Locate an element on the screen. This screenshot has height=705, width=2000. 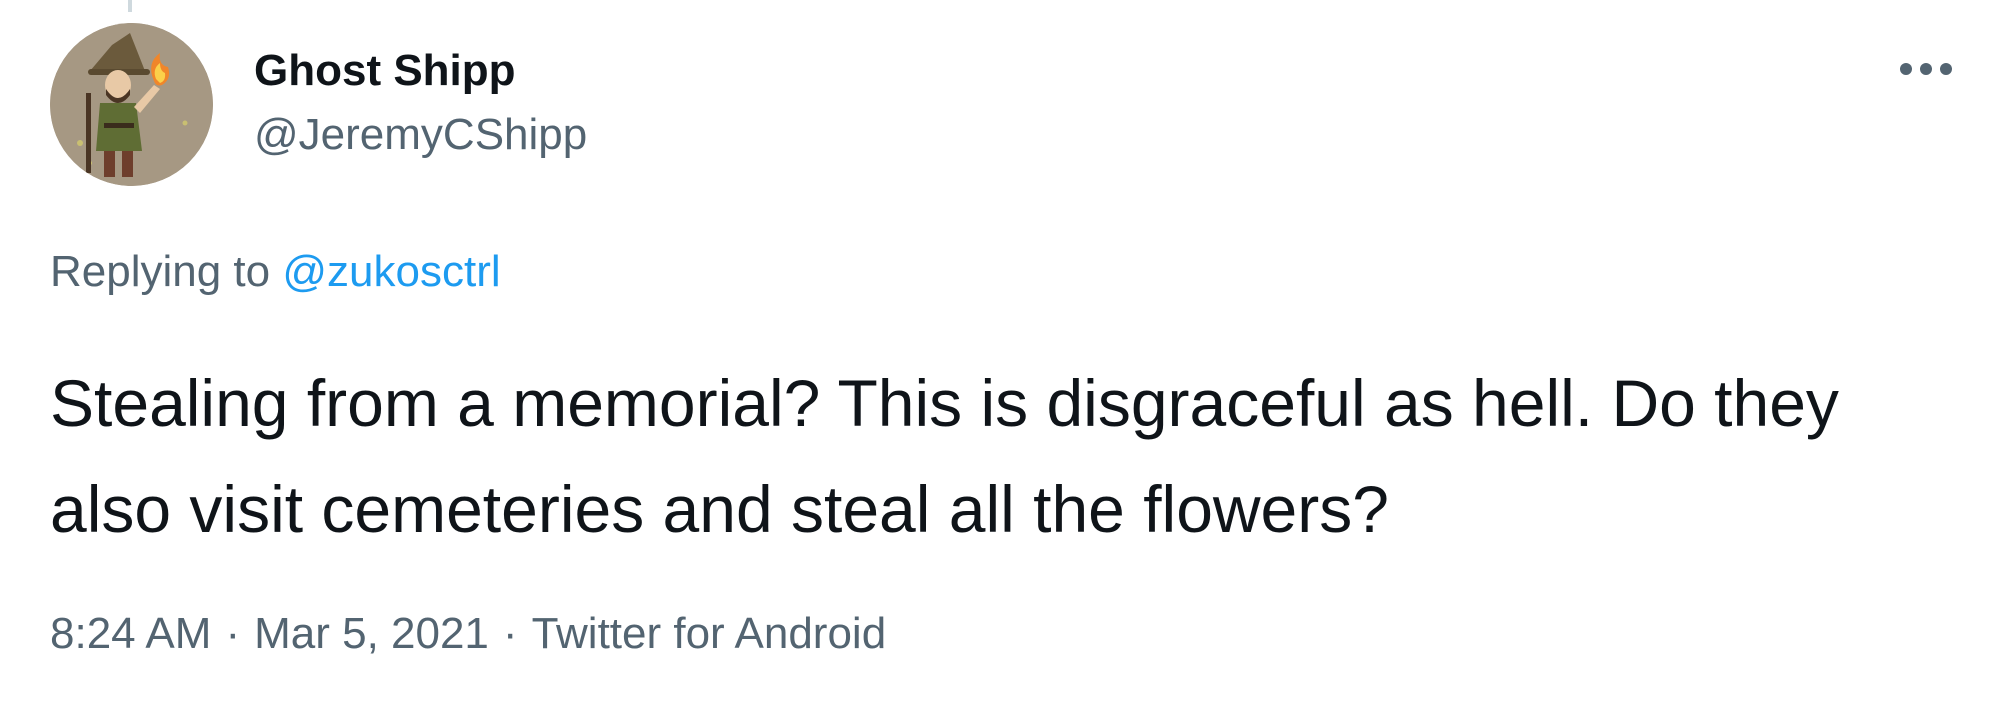
tweet-time: 8:24 AM is located at coordinates (130, 633).